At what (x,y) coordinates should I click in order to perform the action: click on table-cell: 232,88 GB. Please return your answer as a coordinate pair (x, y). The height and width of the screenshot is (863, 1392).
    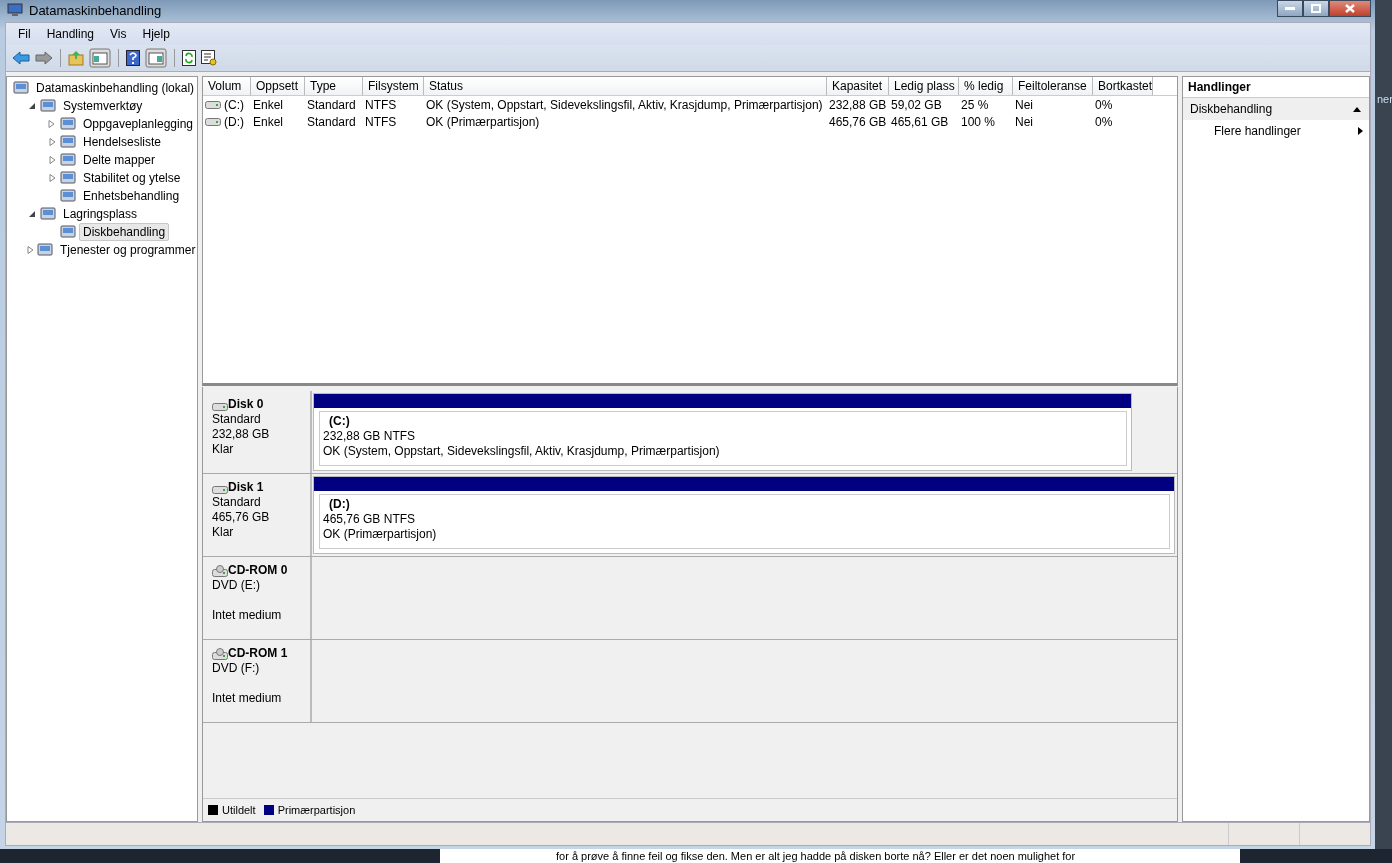
    Looking at the image, I should click on (858, 104).